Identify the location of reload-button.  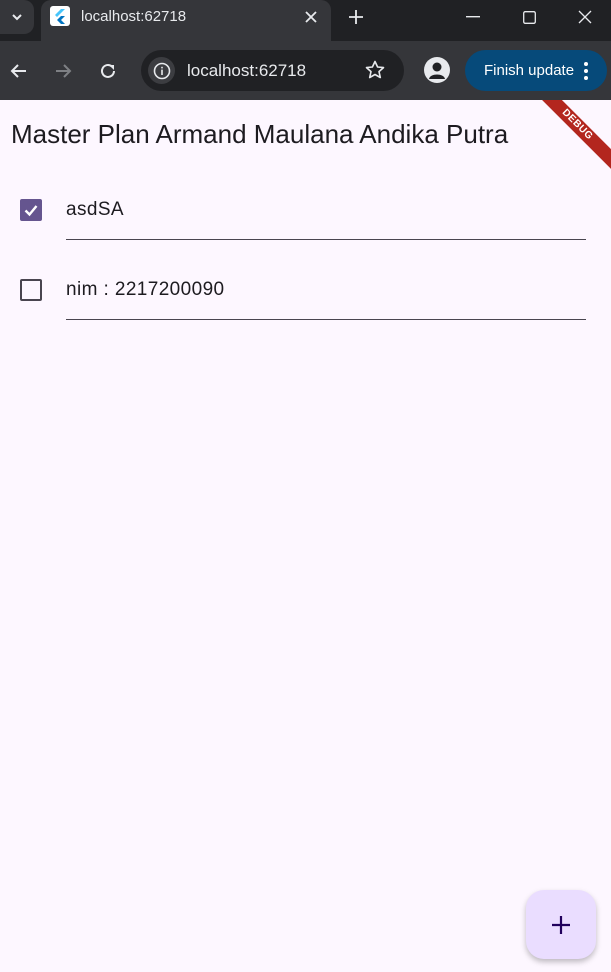
(108, 71).